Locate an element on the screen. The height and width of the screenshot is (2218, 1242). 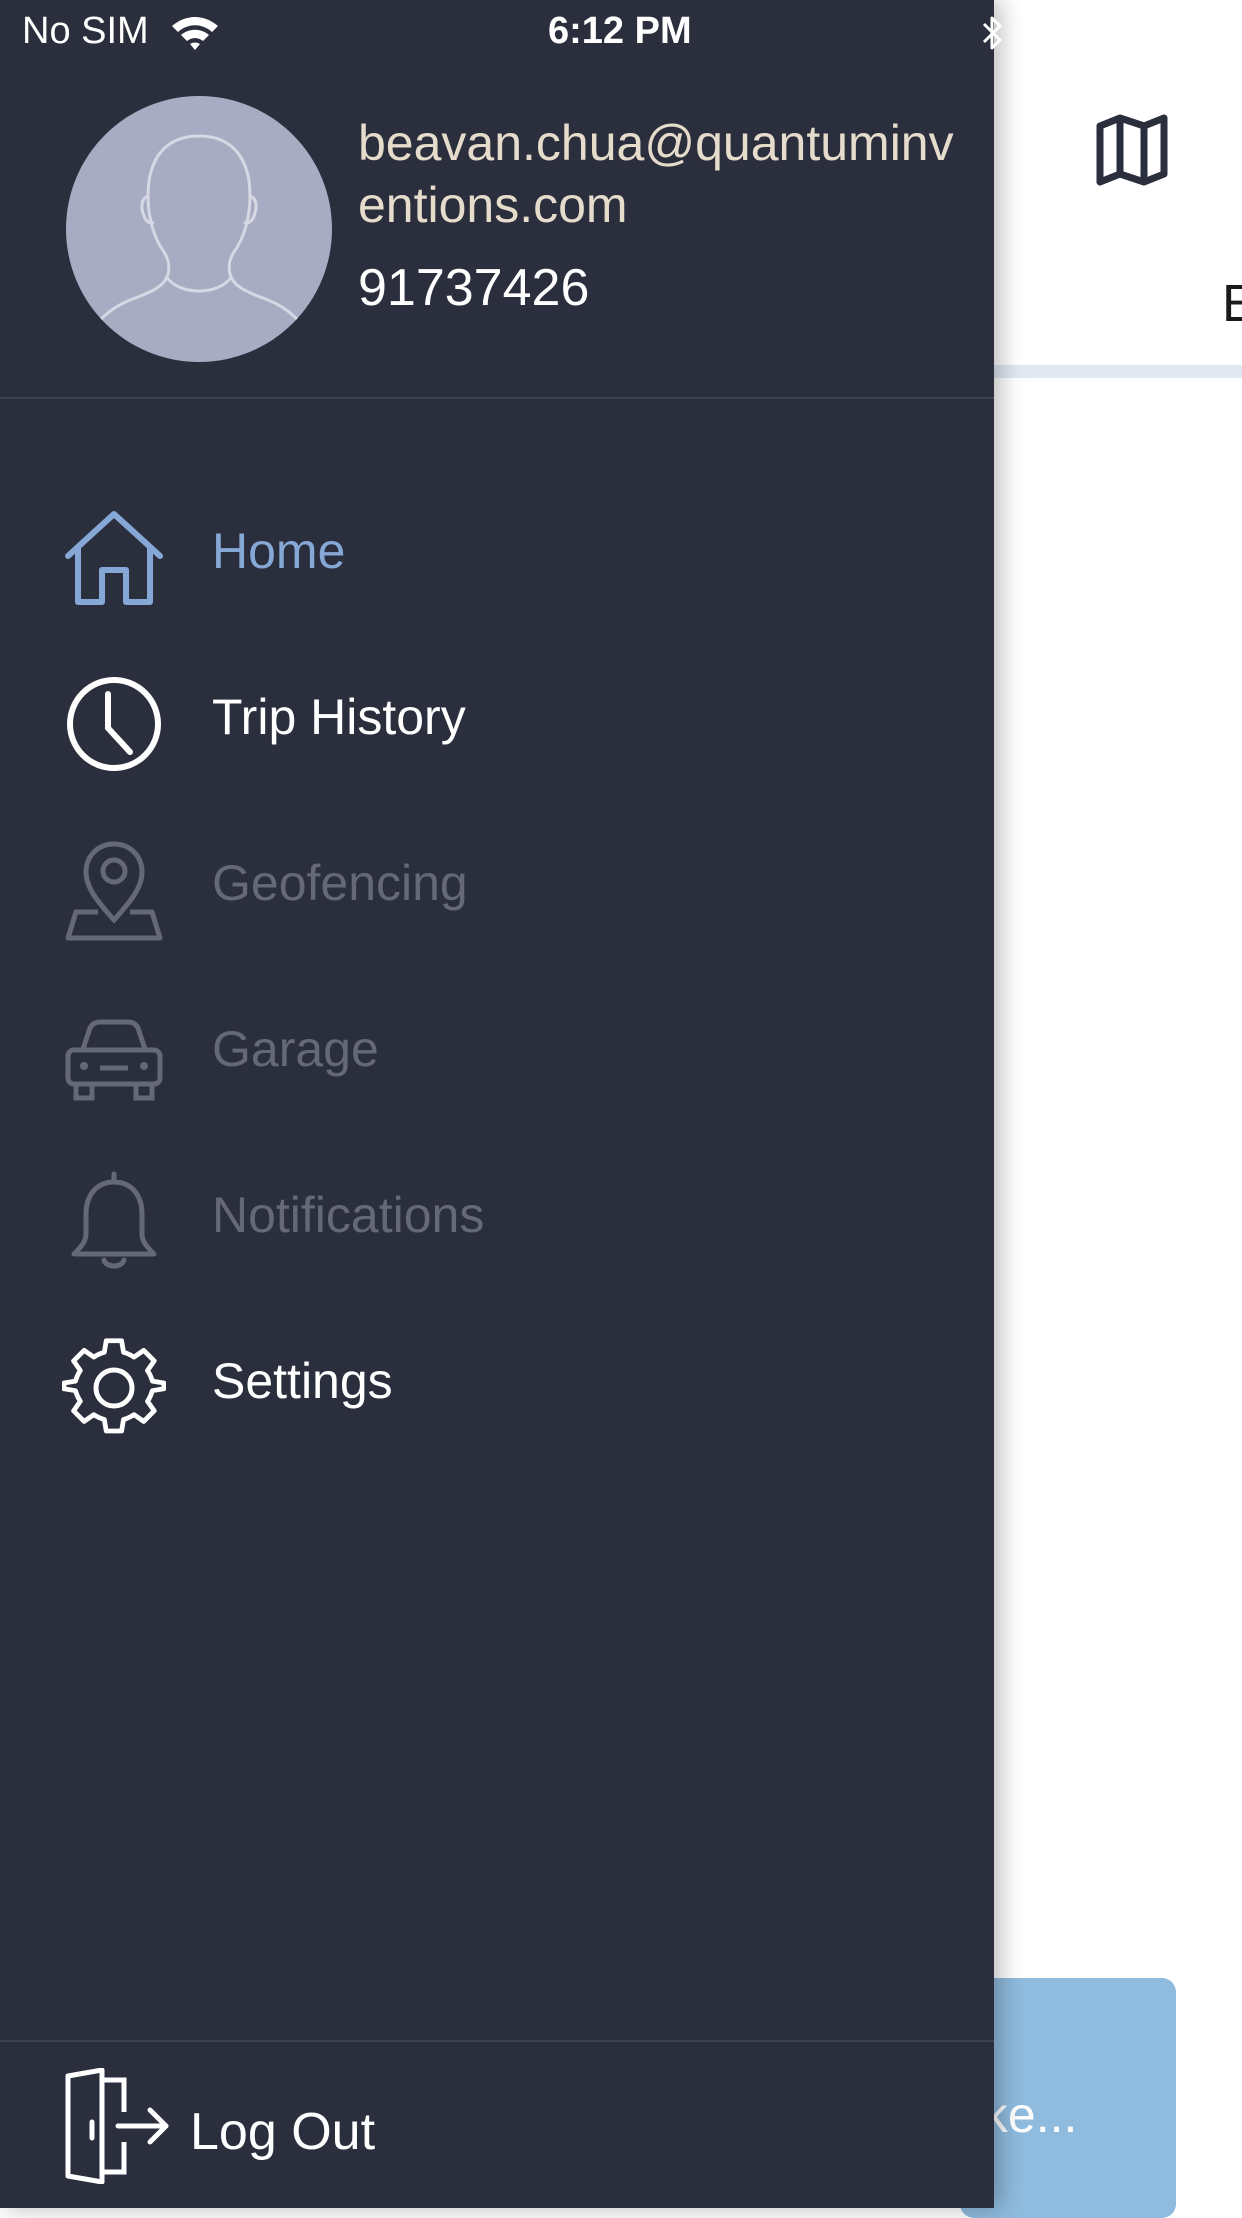
bell-icon is located at coordinates (114, 1222).